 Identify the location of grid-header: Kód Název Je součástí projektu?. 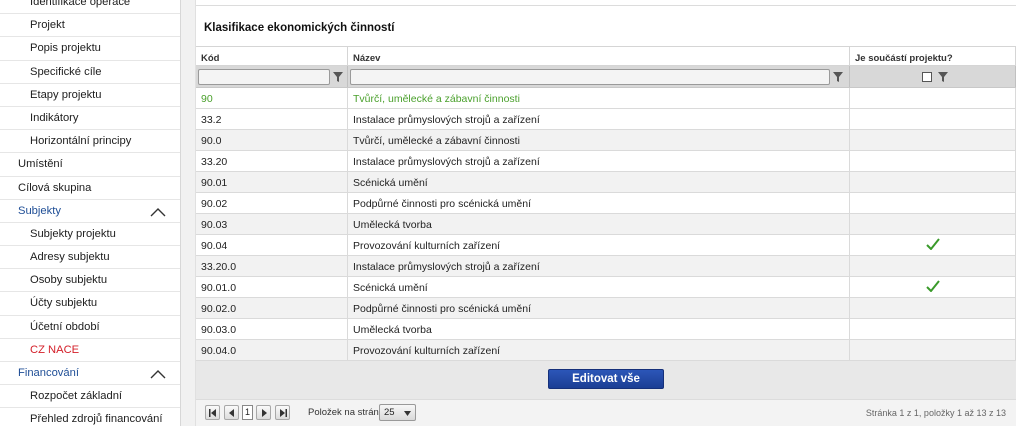
(606, 56).